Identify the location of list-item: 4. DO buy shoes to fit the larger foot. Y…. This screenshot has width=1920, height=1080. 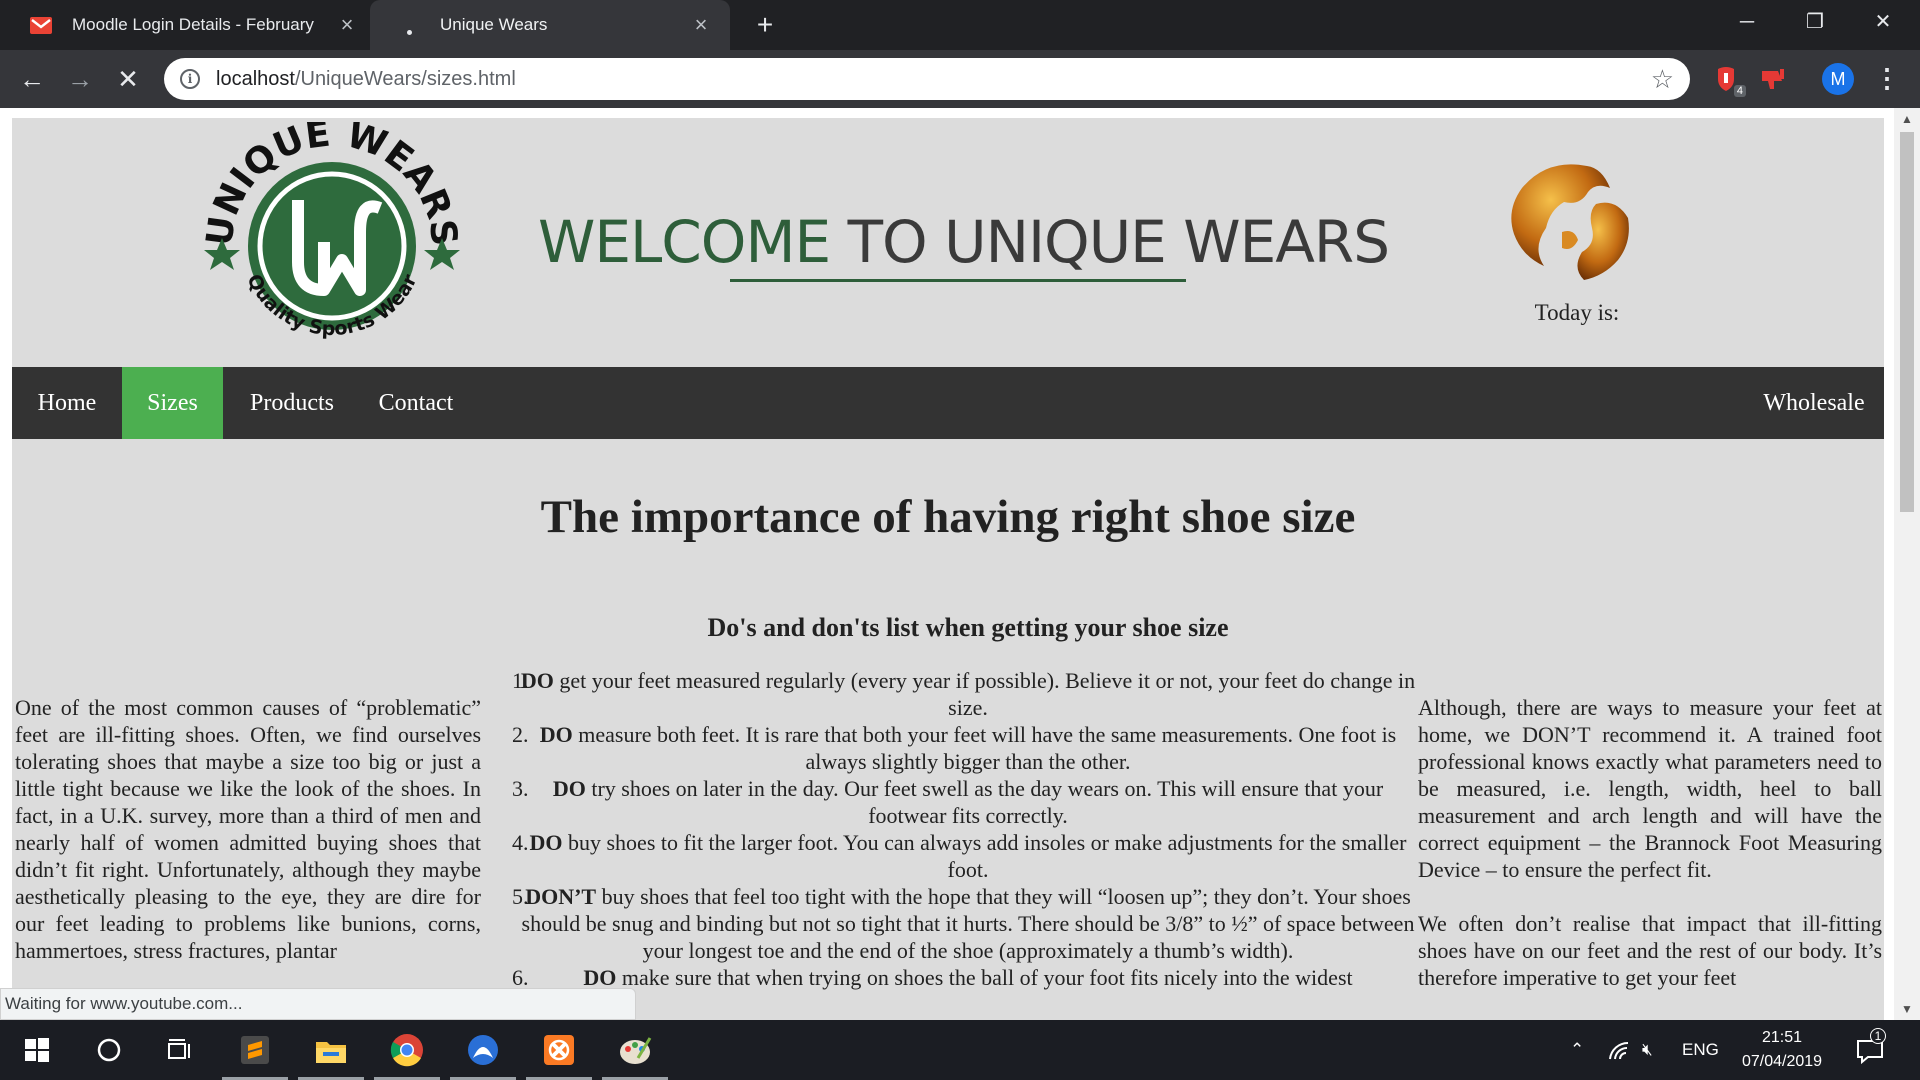
(959, 856).